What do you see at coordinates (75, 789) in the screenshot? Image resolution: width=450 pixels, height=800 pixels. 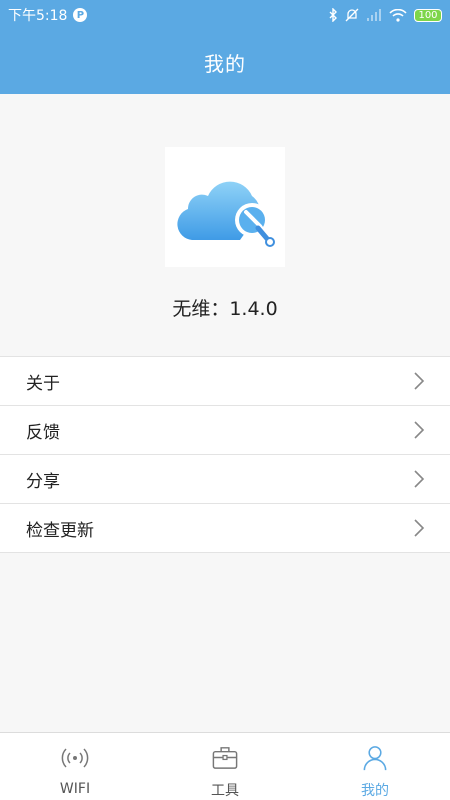 I see `tab-label: WIFI` at bounding box center [75, 789].